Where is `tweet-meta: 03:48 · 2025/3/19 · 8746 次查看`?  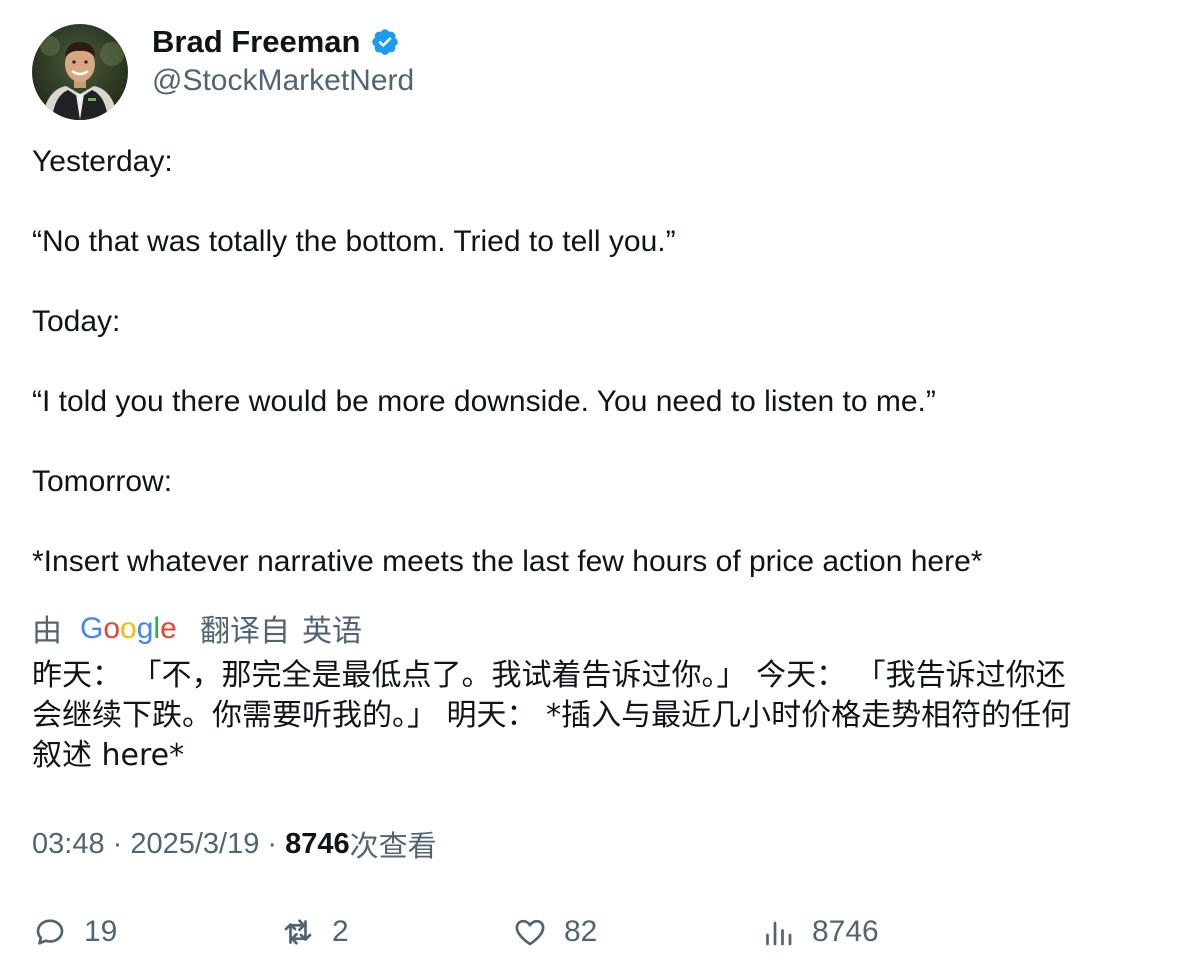 tweet-meta: 03:48 · 2025/3/19 · 8746 次查看 is located at coordinates (234, 844).